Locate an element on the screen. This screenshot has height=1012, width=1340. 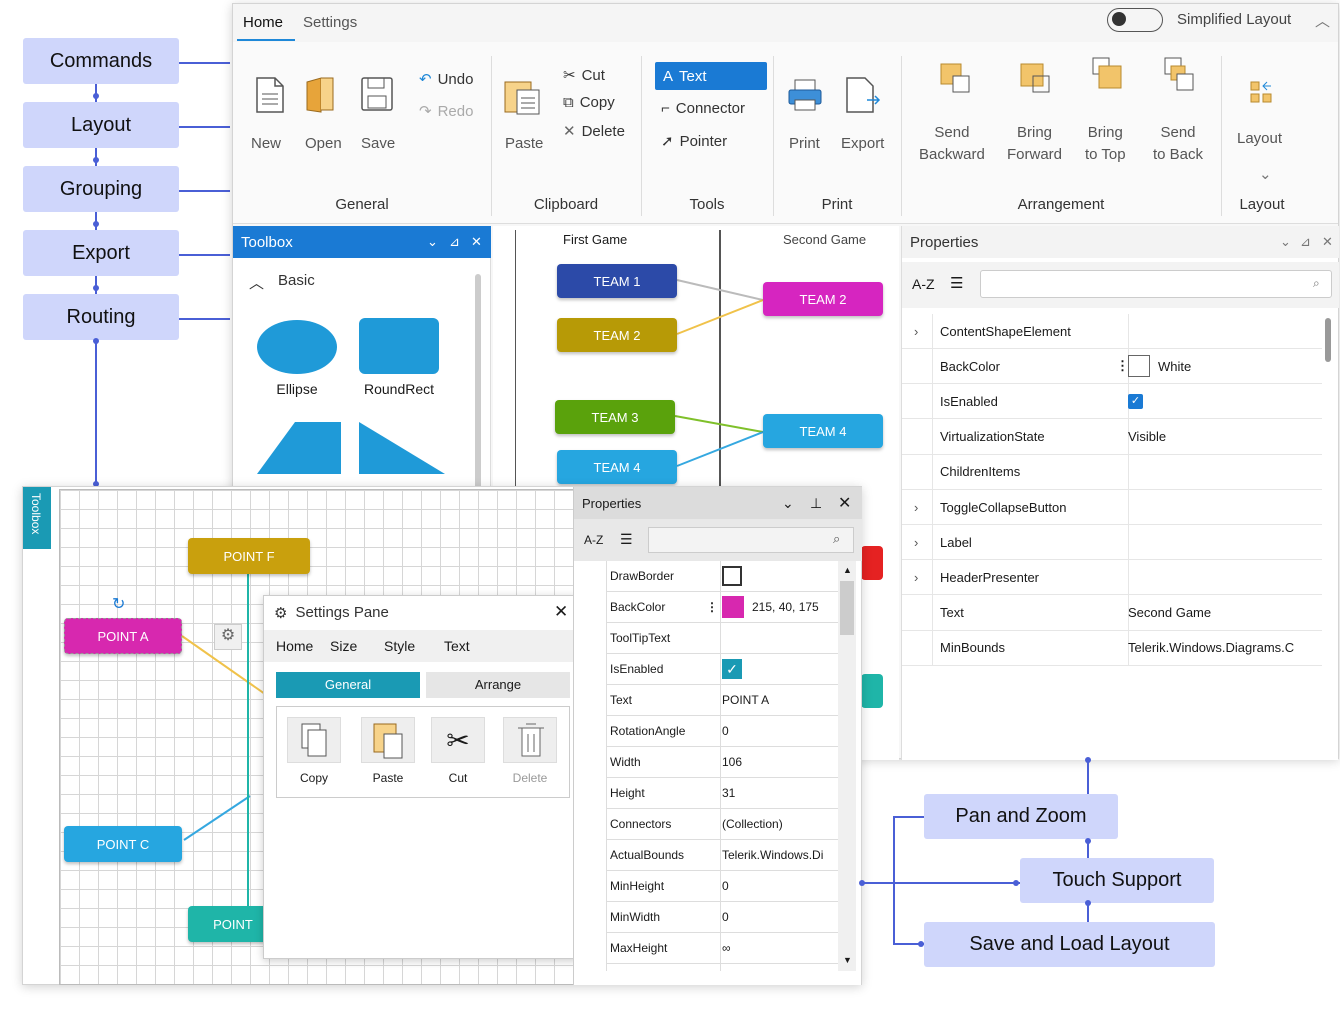
copy-button: ⧉ Copy is located at coordinates (589, 102).